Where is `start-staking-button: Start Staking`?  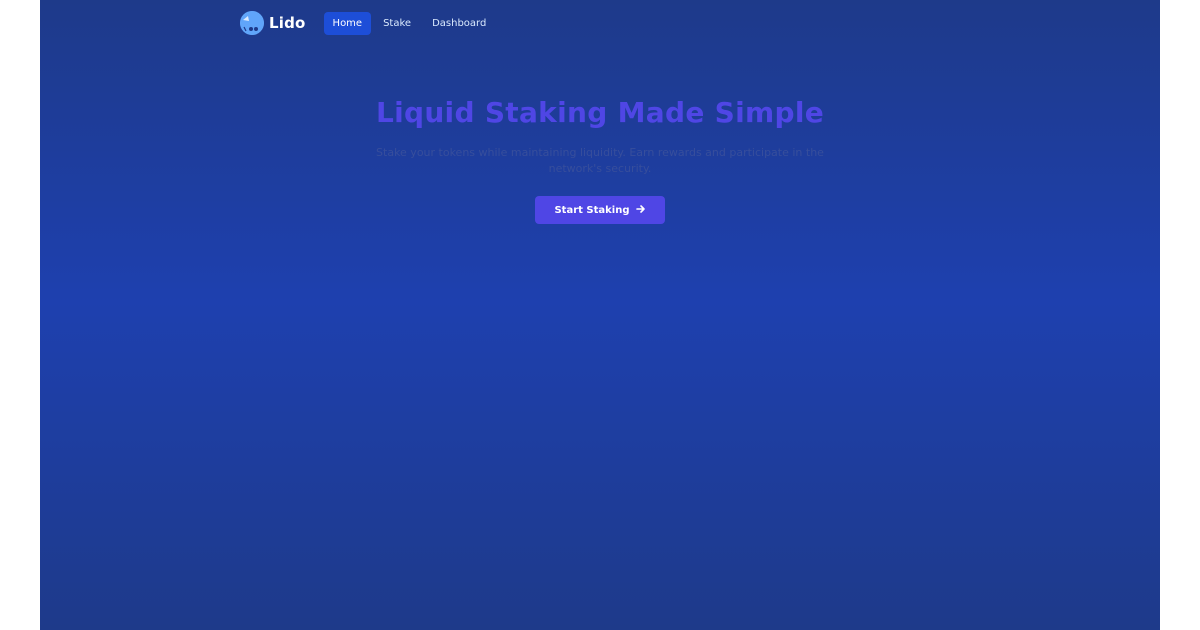 start-staking-button: Start Staking is located at coordinates (600, 210).